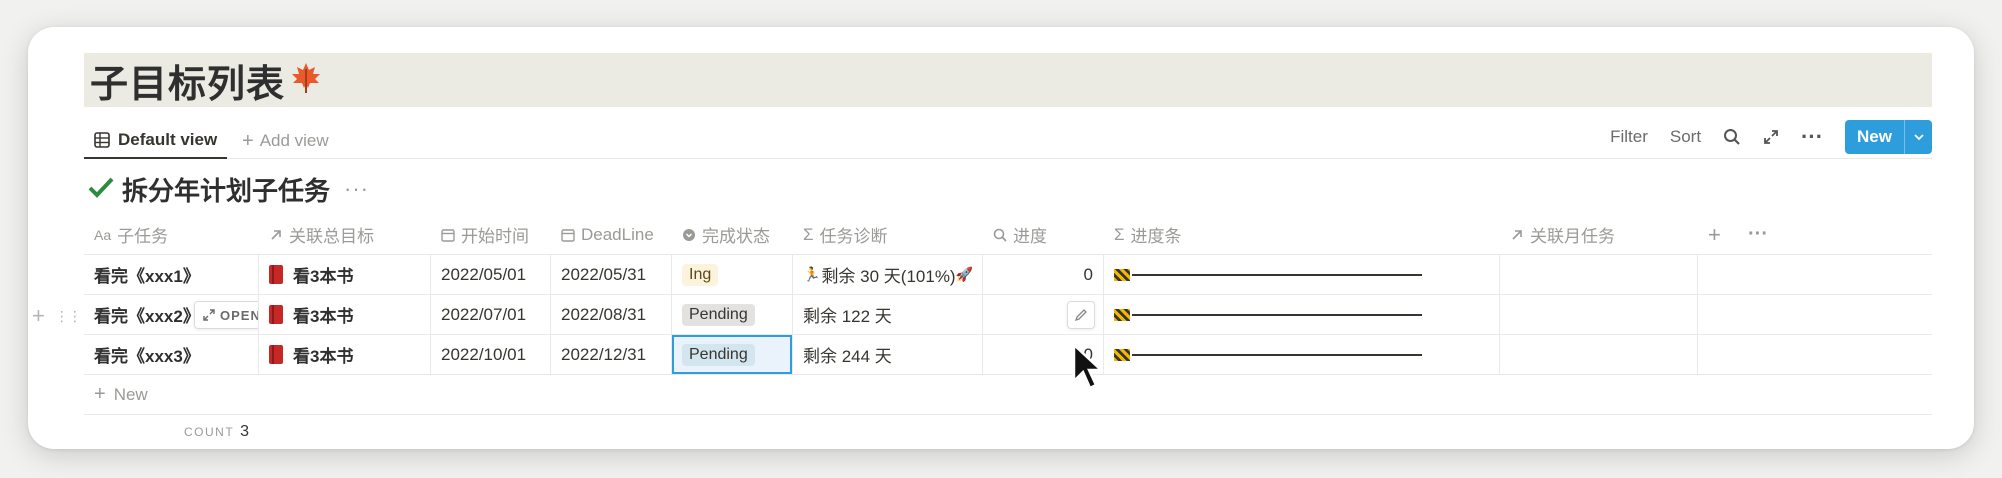 The width and height of the screenshot is (2002, 478). I want to click on group-header: 拆分年计划子任务 ···, so click(228, 189).